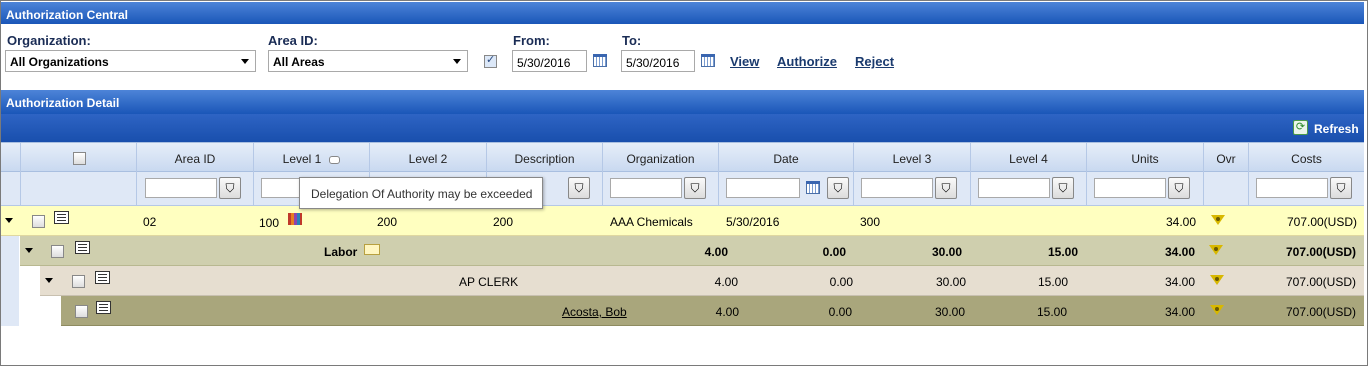 Image resolution: width=1368 pixels, height=366 pixels. I want to click on cell-level2: 200, so click(387, 222).